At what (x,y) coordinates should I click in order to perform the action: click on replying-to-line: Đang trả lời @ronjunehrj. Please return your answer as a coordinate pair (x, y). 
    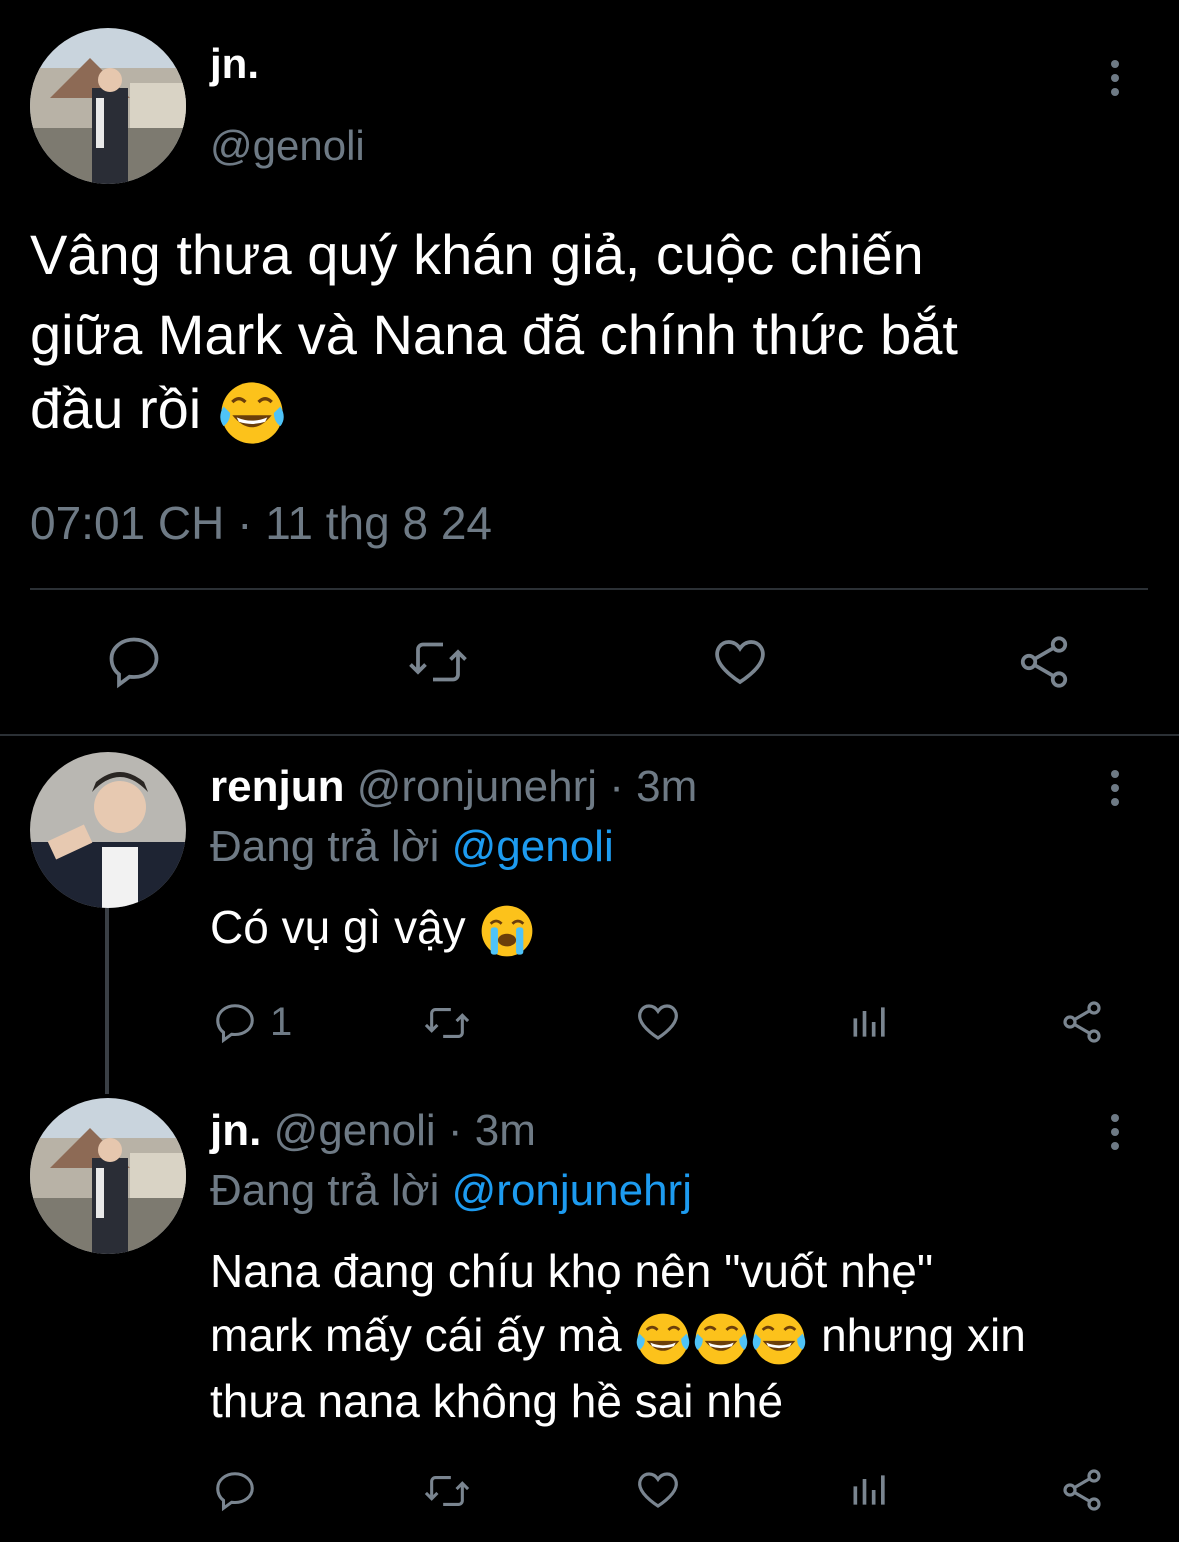
    Looking at the image, I should click on (451, 1191).